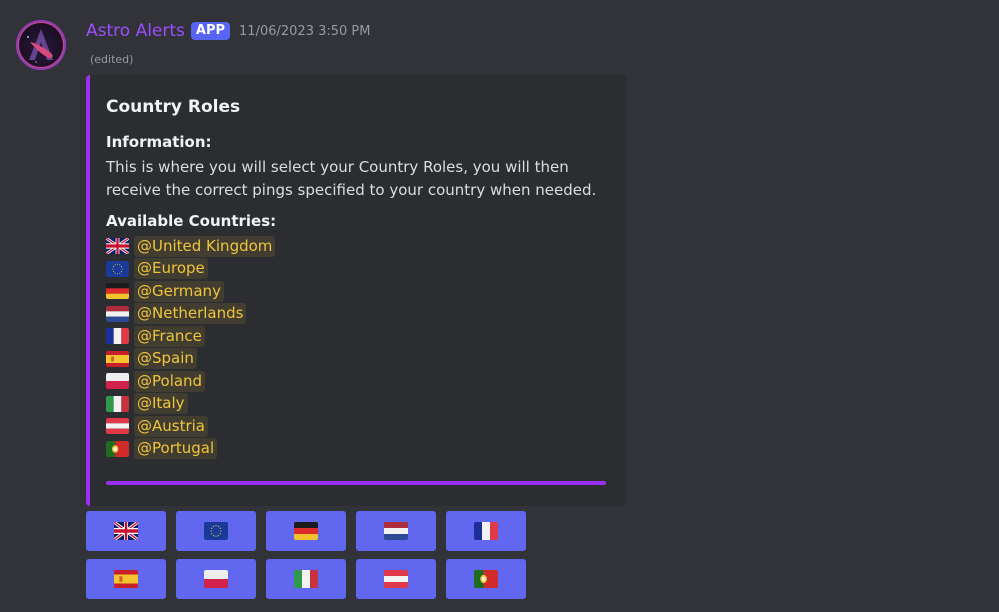 The width and height of the screenshot is (999, 612). Describe the element at coordinates (210, 31) in the screenshot. I see `app-badge: APP` at that location.